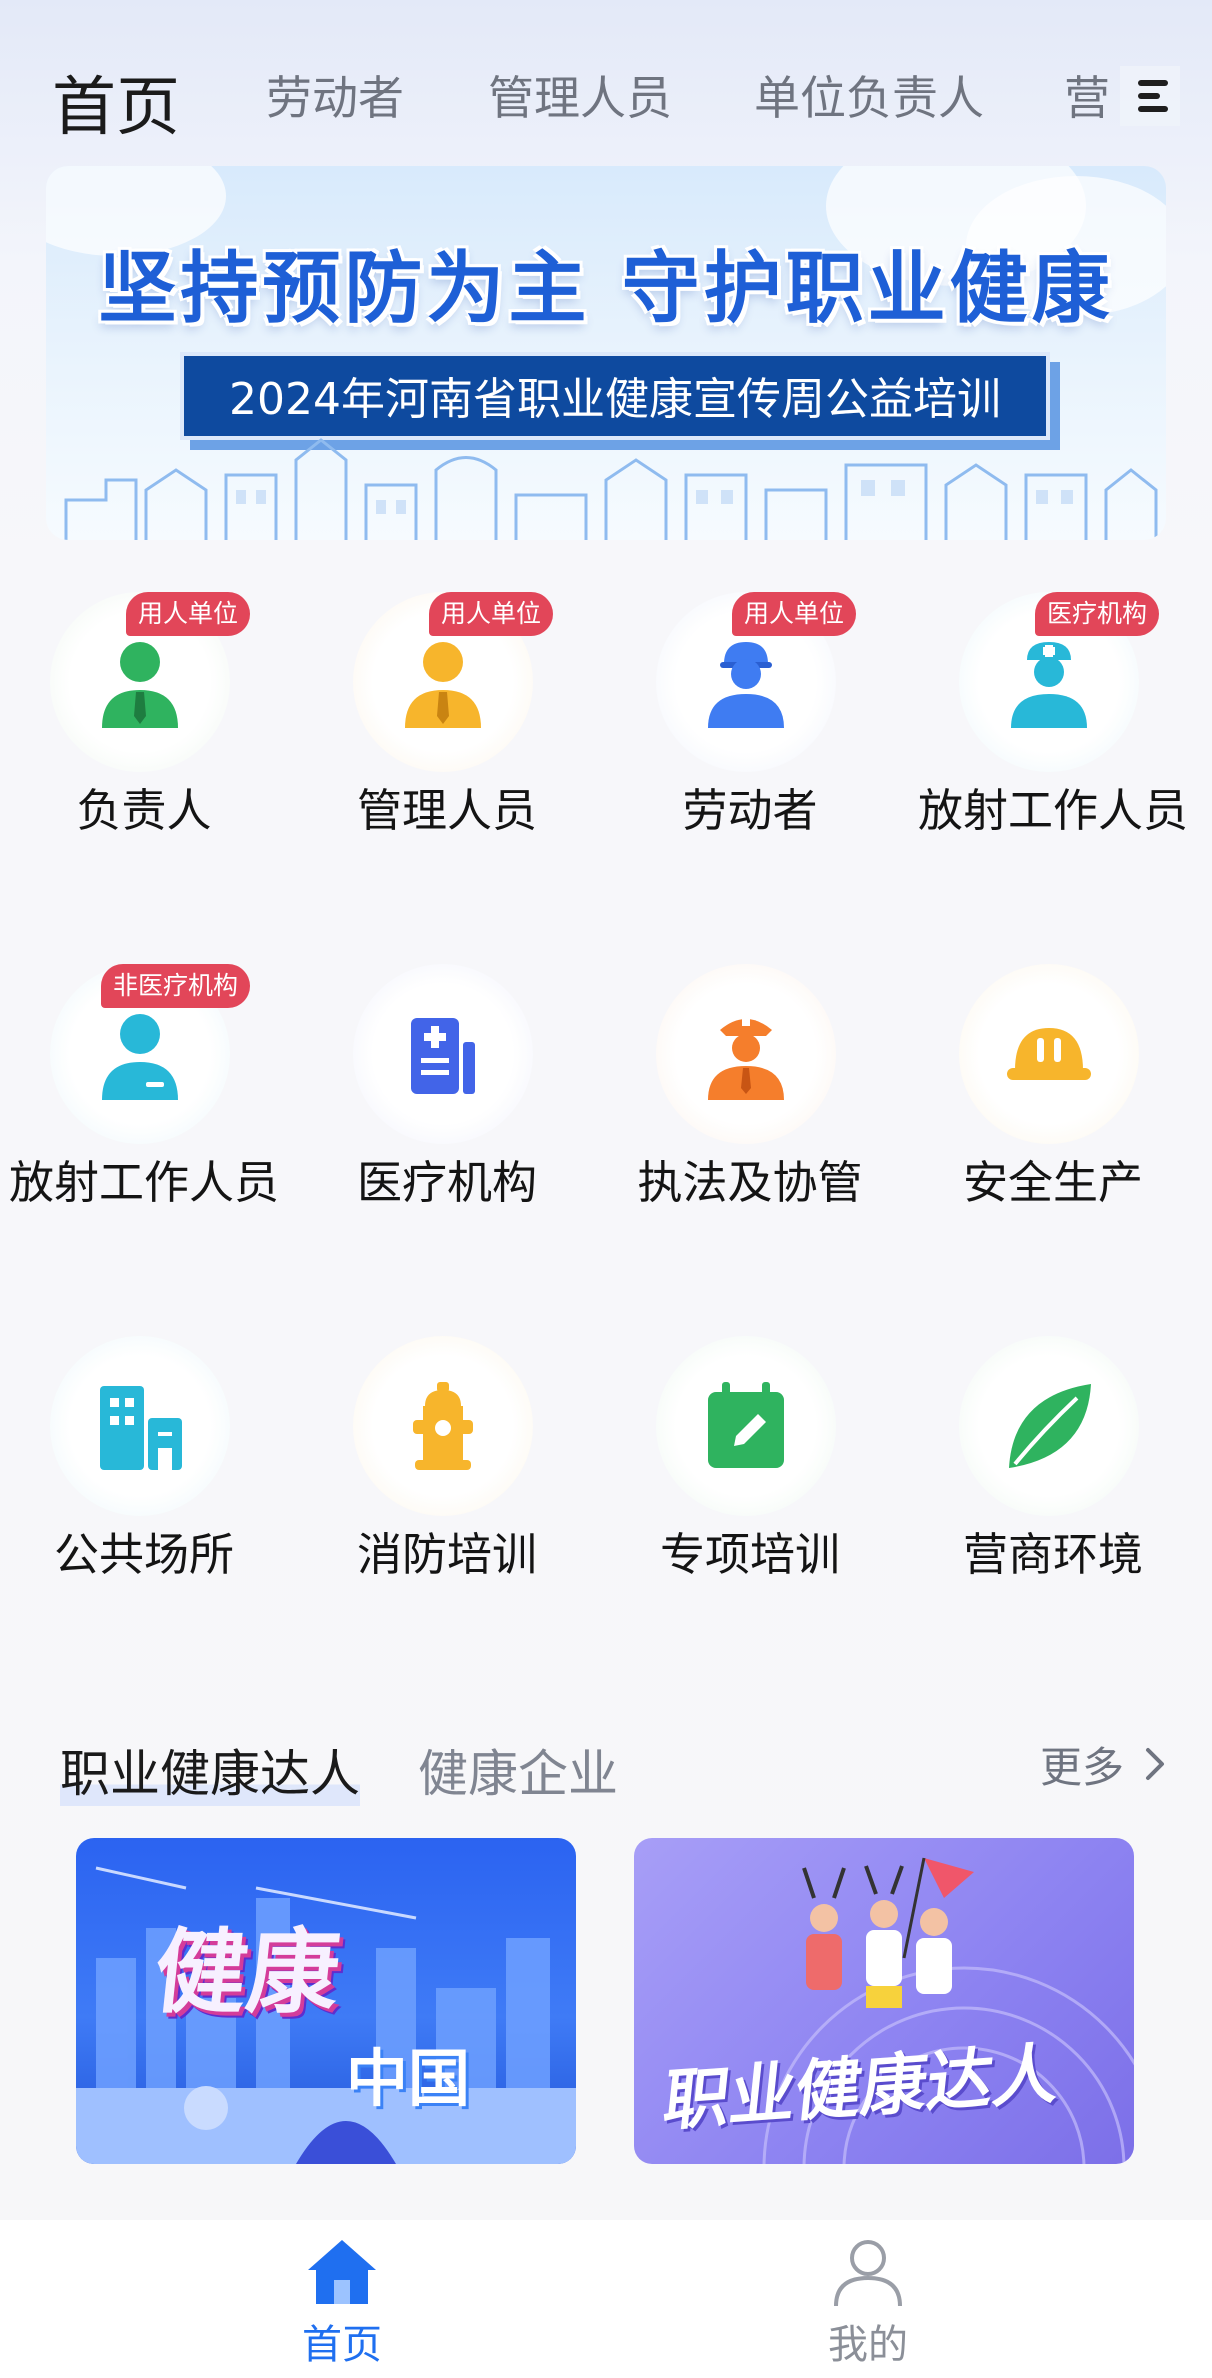 This screenshot has width=1212, height=2378. Describe the element at coordinates (1050, 1426) in the screenshot. I see `leaf-icon` at that location.